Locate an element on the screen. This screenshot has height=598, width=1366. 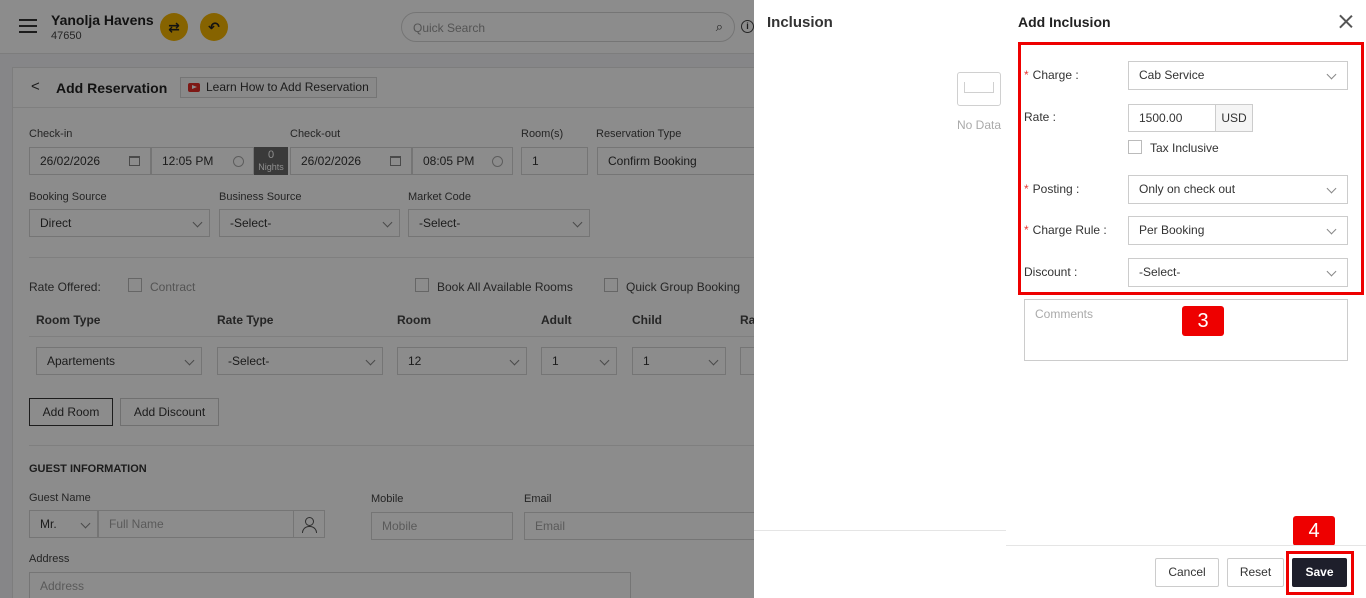
charge-label-text: Charge : is located at coordinates (1055, 75).